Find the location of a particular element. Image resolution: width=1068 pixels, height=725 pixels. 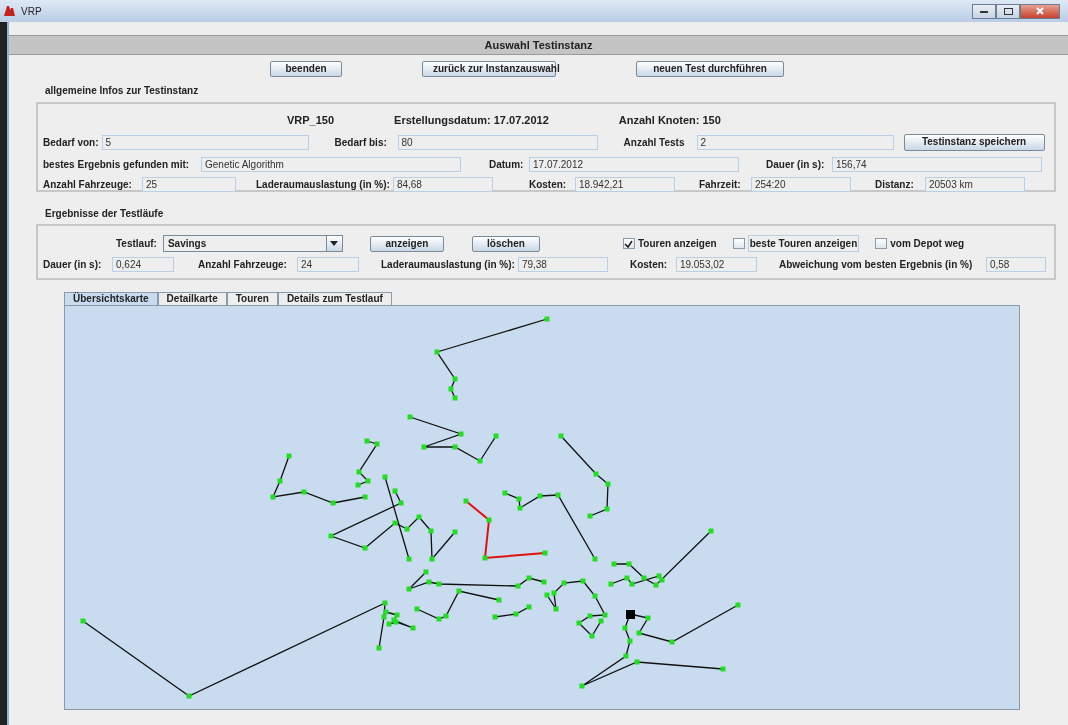

checkbox-label: Touren anzeigen is located at coordinates (677, 243).